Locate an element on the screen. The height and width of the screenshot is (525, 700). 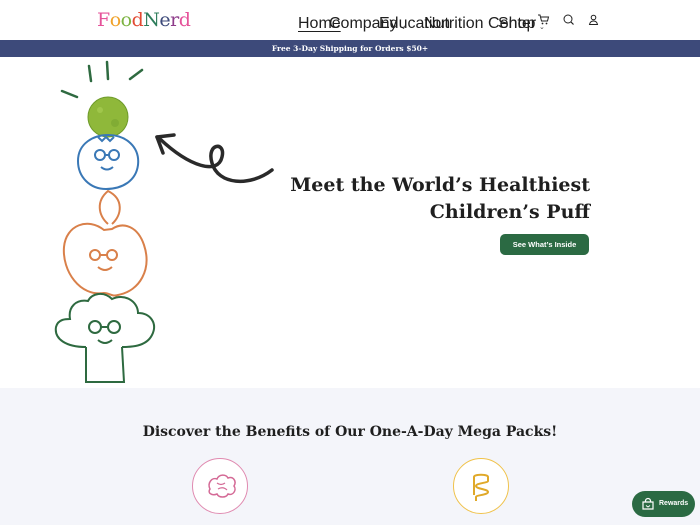
logo-letter: F is located at coordinates (103, 20).